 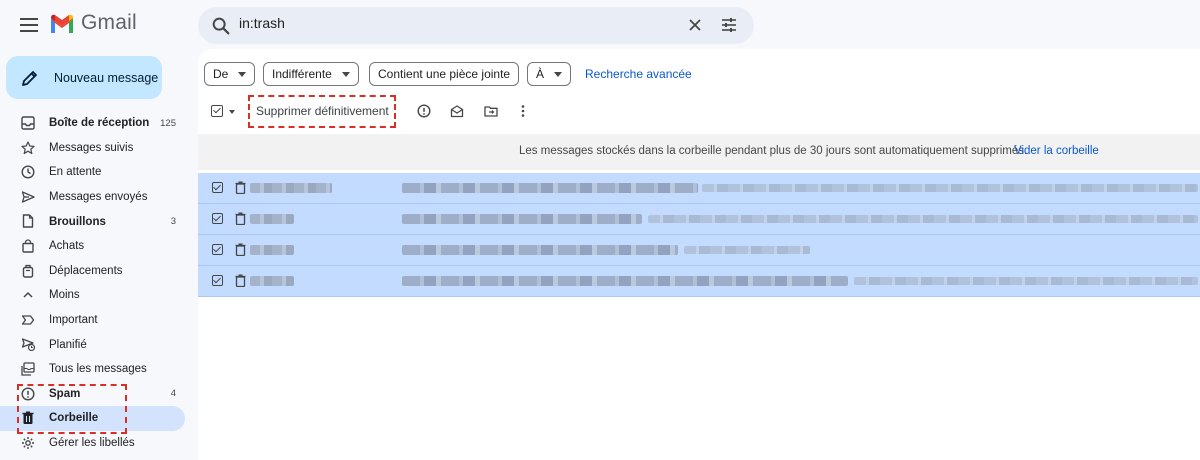 What do you see at coordinates (1056, 151) in the screenshot?
I see `empty-trash-link: Vider la corbeille` at bounding box center [1056, 151].